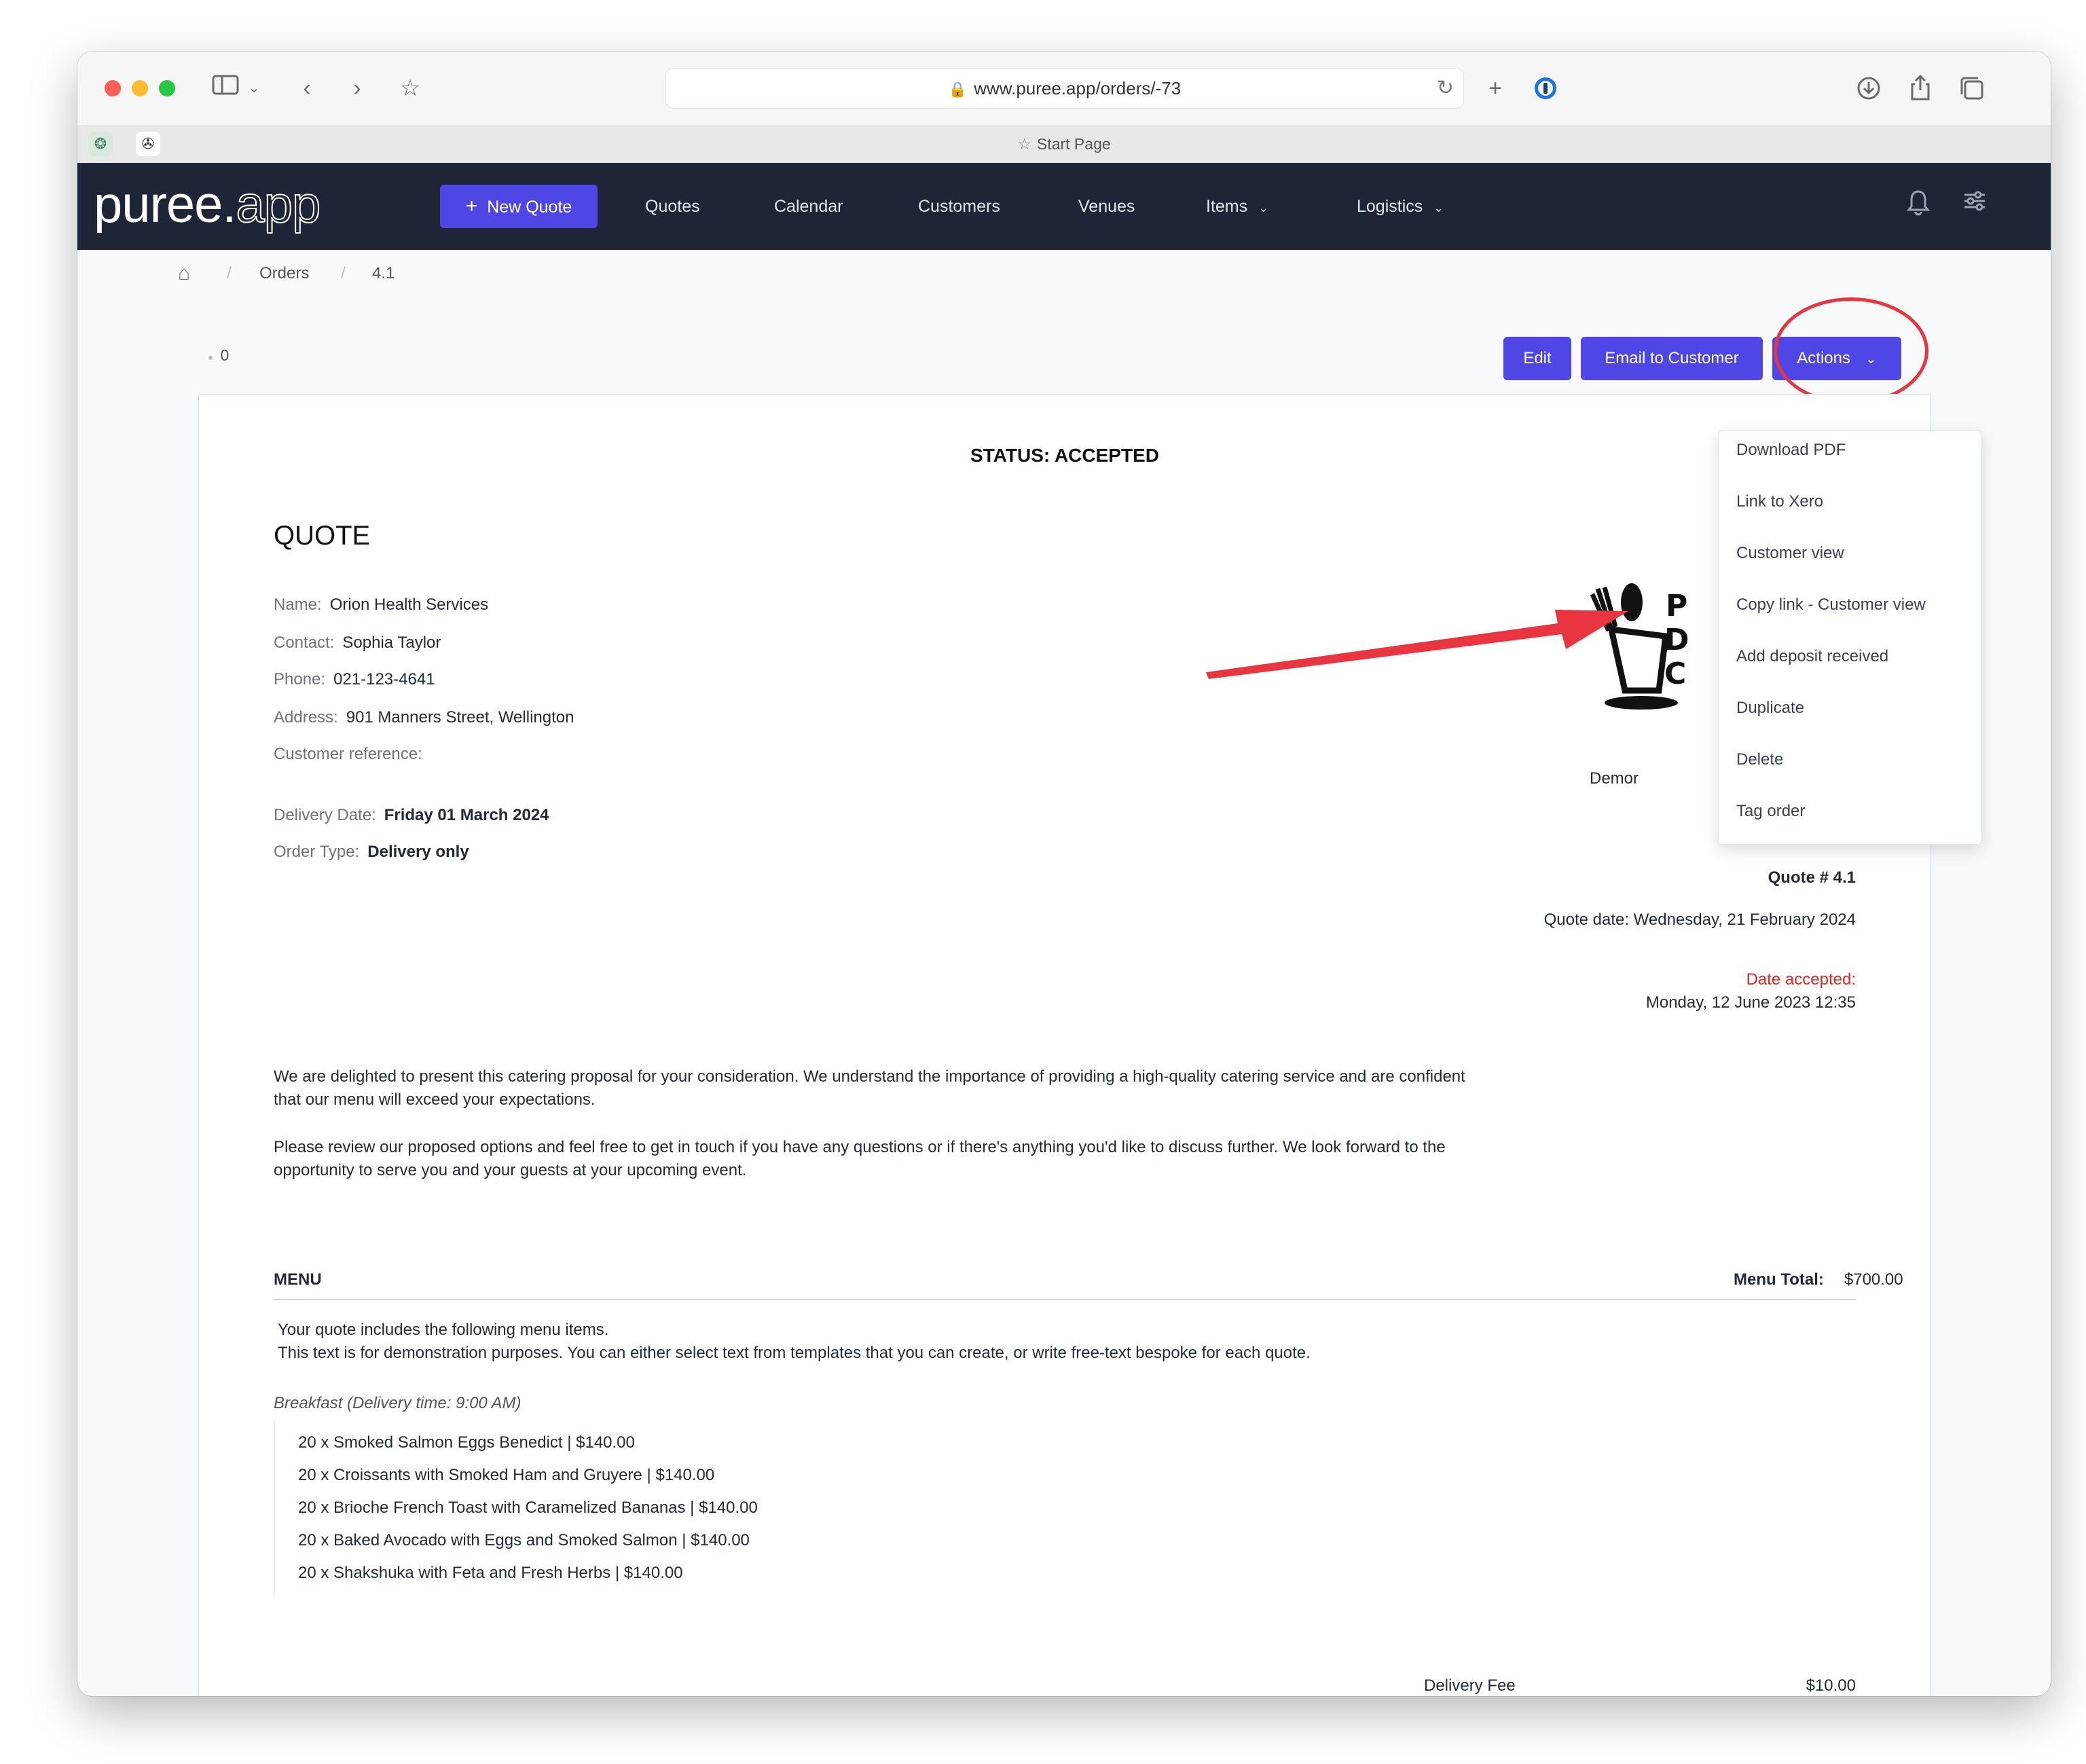  What do you see at coordinates (1760, 759) in the screenshot?
I see `menu-item-delete: Delete` at bounding box center [1760, 759].